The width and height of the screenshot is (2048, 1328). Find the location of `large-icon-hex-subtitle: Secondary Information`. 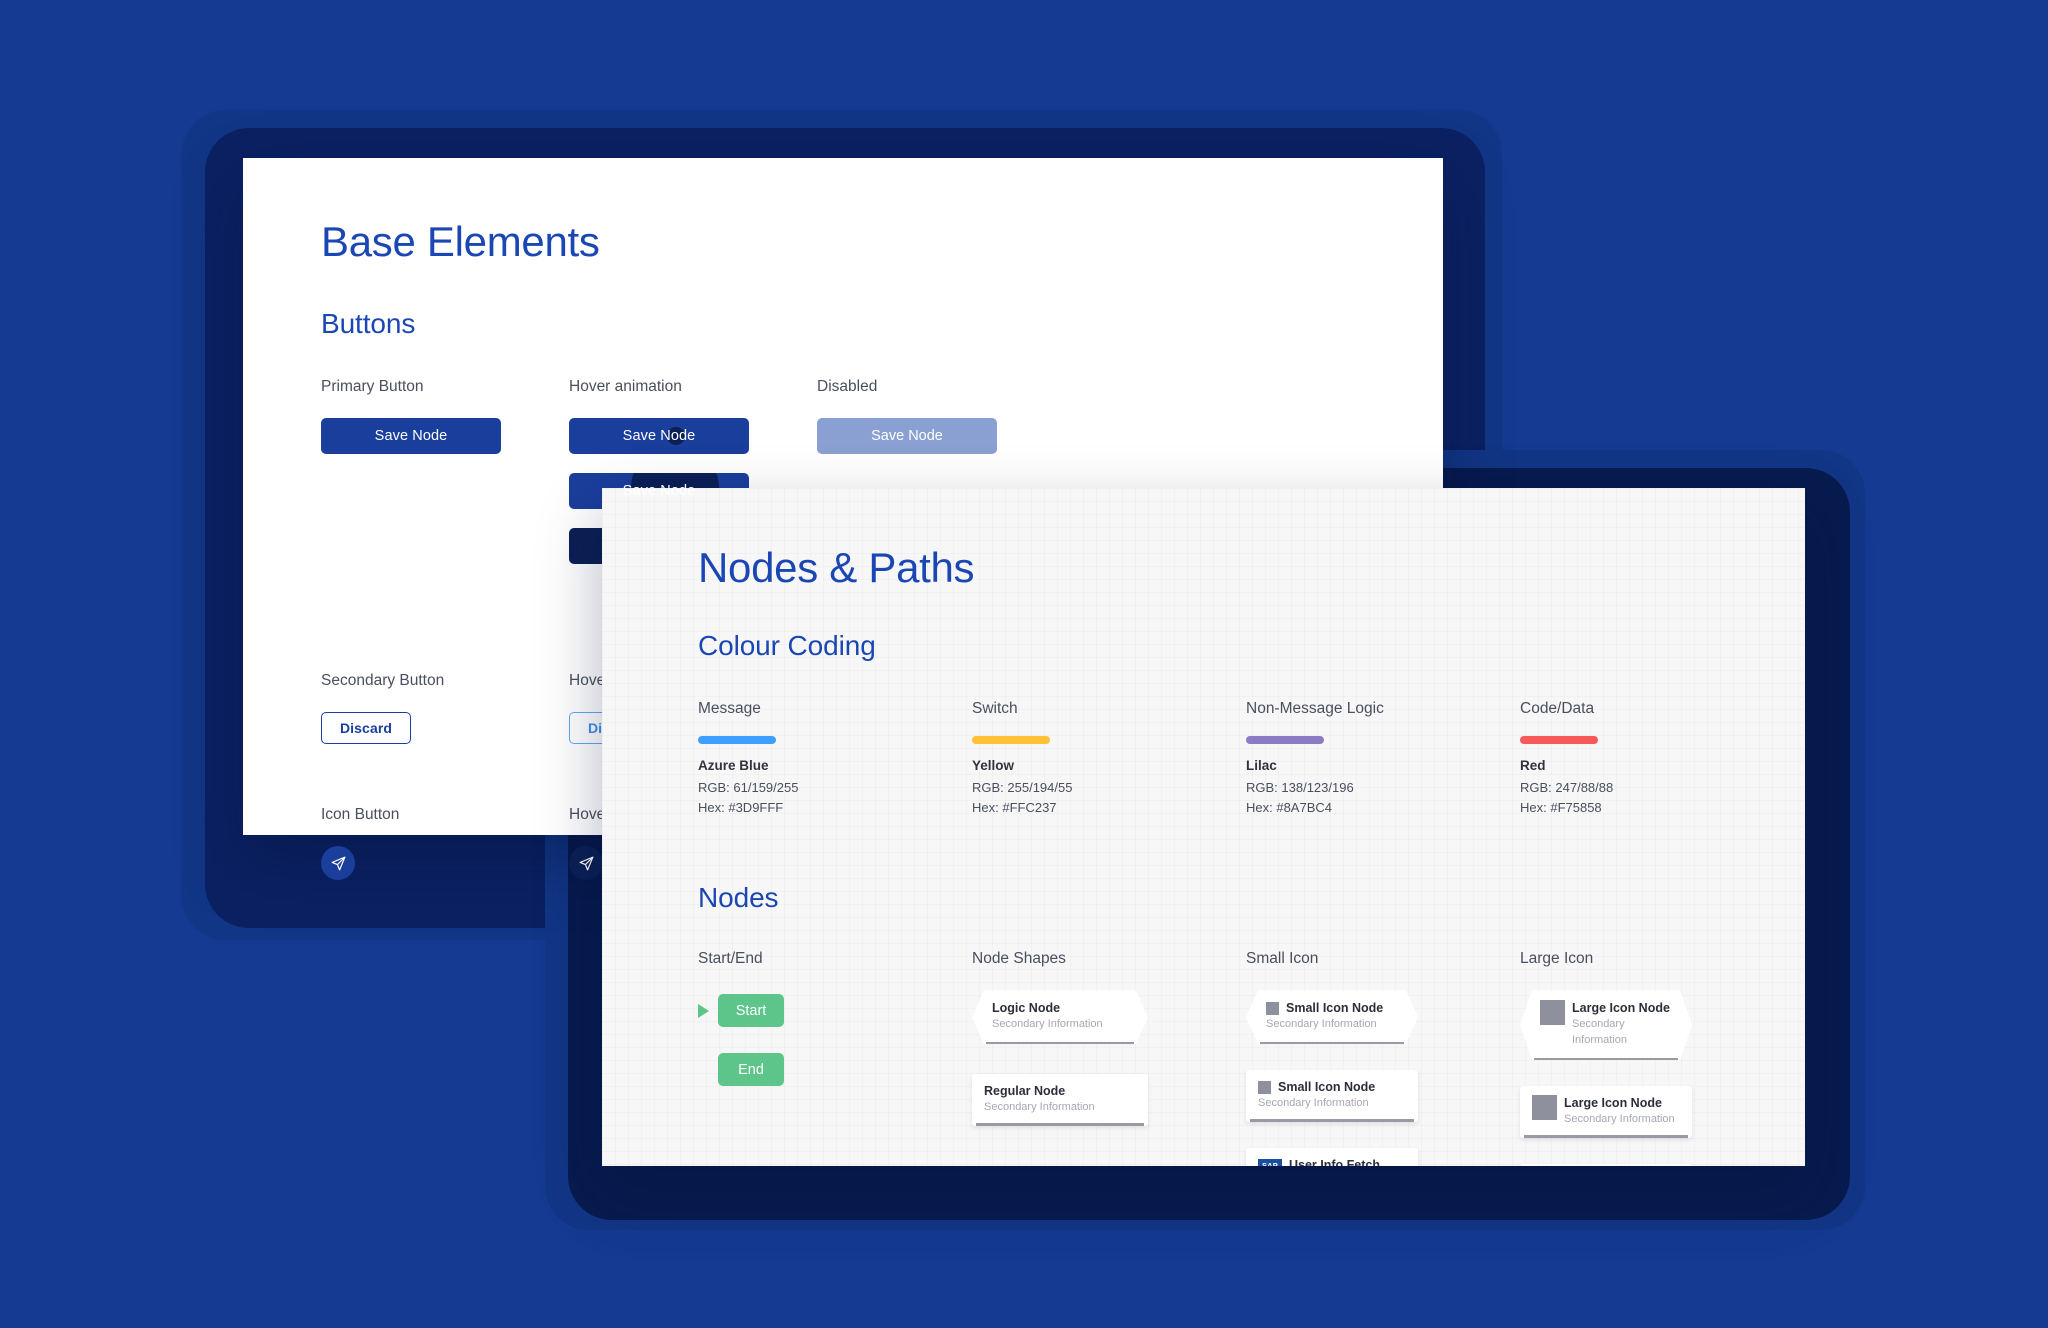

large-icon-hex-subtitle: Secondary Information is located at coordinates (1600, 1032).